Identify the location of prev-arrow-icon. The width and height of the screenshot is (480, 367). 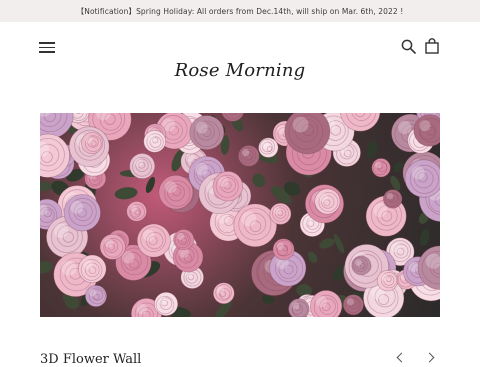
(401, 357).